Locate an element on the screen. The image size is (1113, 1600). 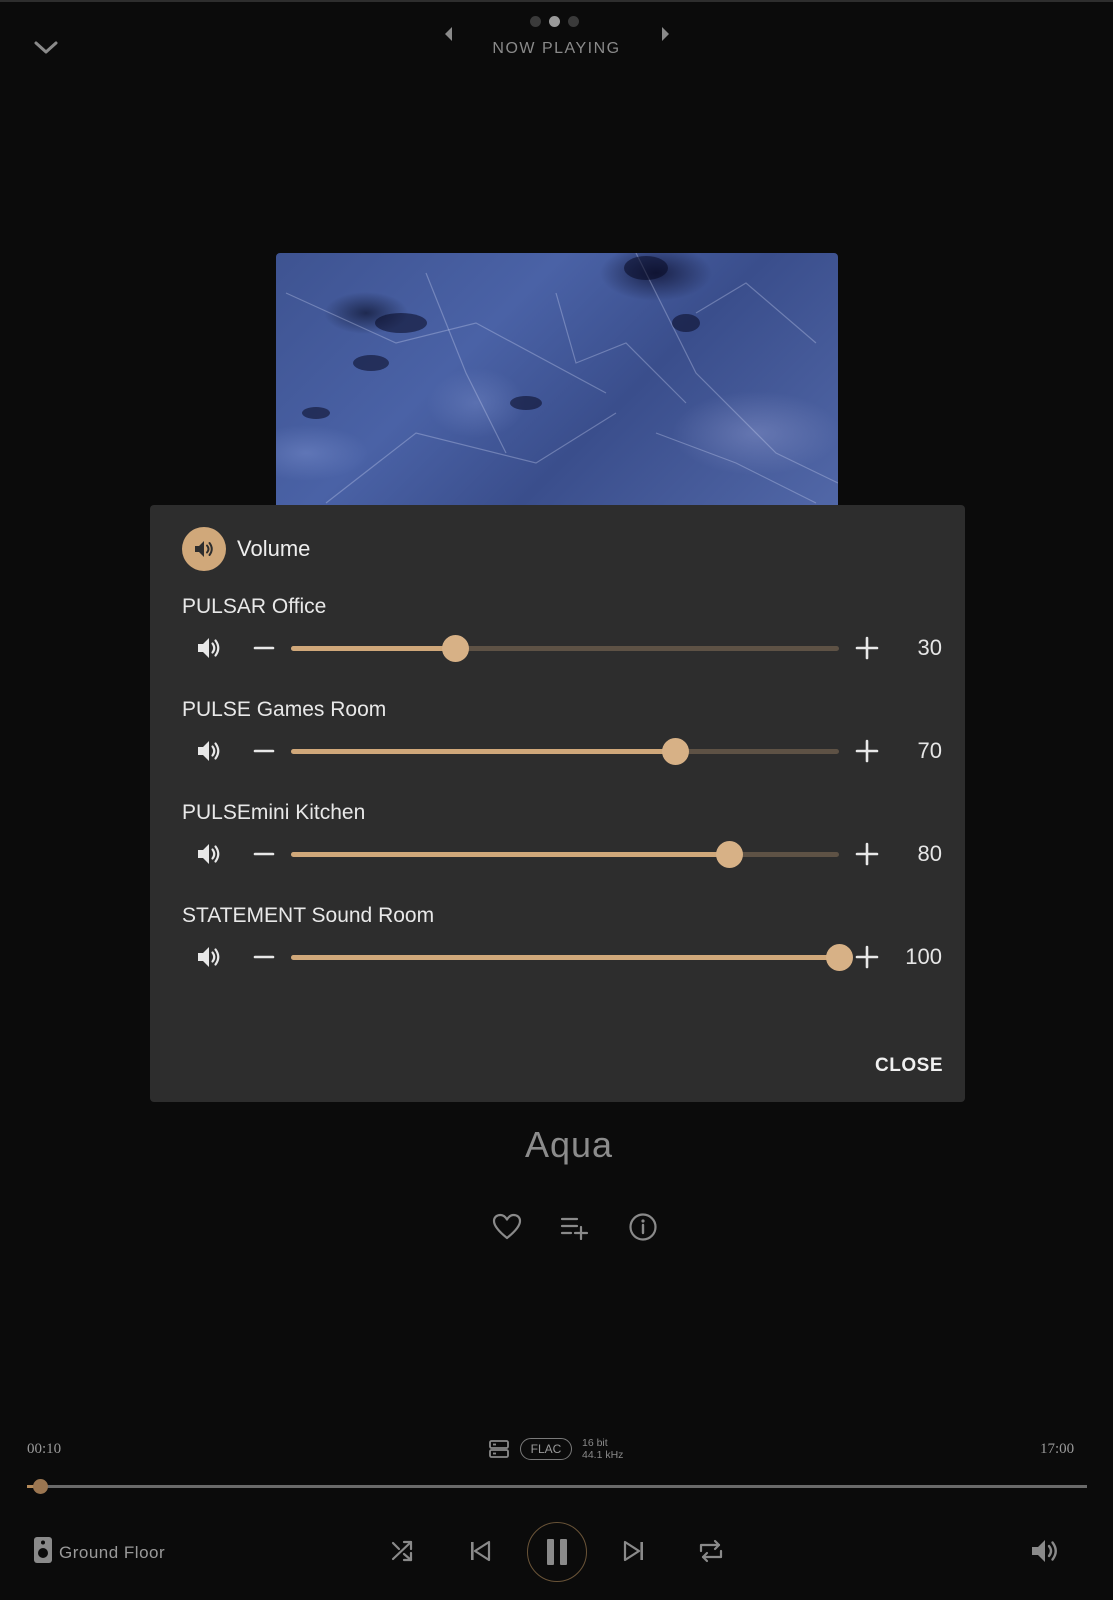
format-badge: FLAC is located at coordinates (546, 1449).